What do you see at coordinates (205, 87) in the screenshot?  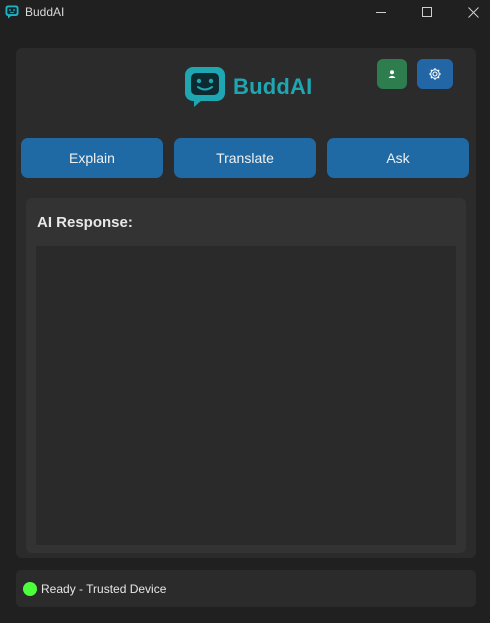 I see `chat-bot-logo-icon` at bounding box center [205, 87].